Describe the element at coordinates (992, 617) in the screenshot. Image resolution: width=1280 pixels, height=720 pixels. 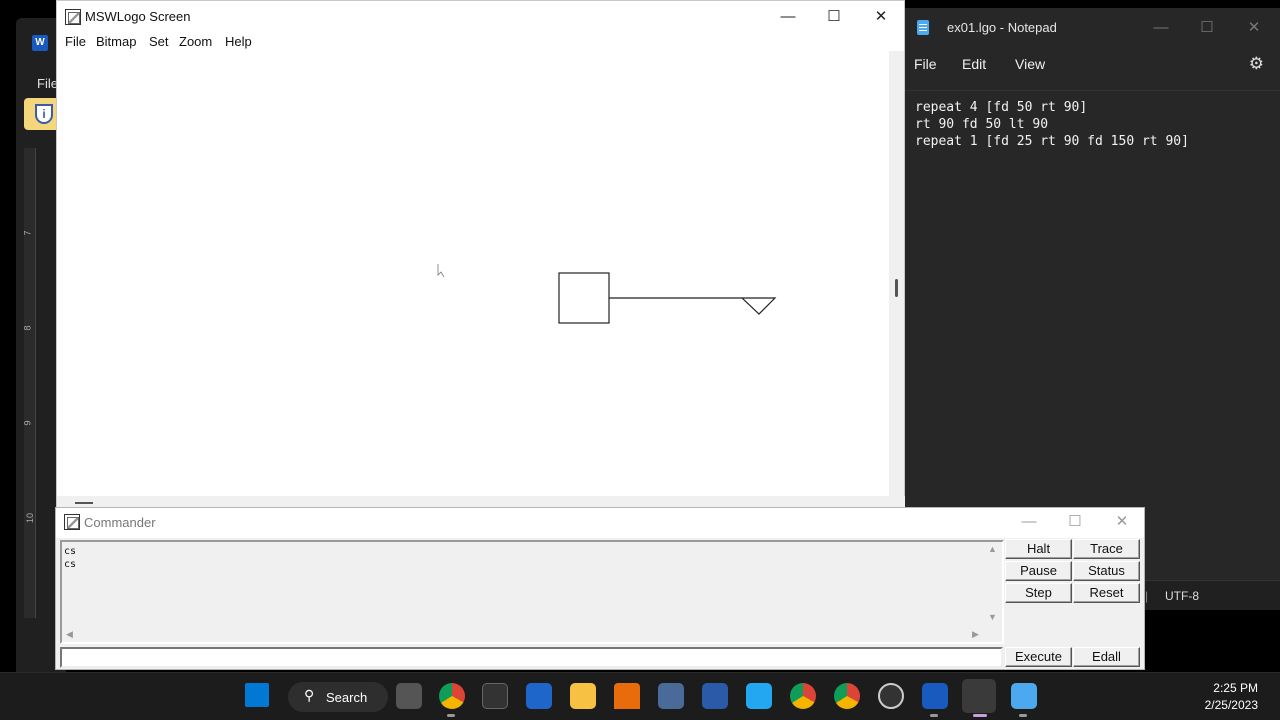
I see `scroll-down-arrow-icon: ▼` at that location.